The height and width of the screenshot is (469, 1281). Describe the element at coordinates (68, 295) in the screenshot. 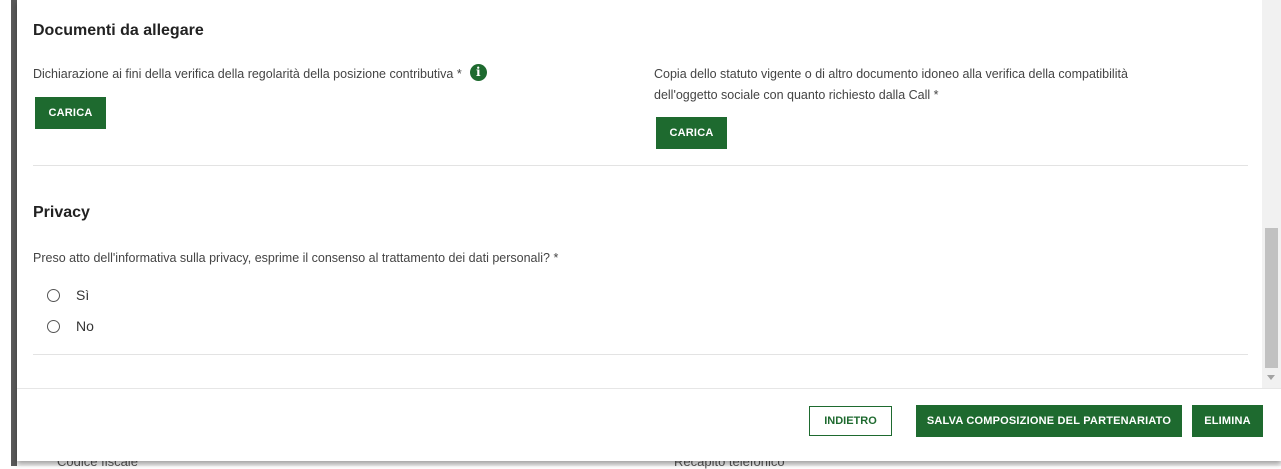

I see `privacy-option-si: Sì` at that location.